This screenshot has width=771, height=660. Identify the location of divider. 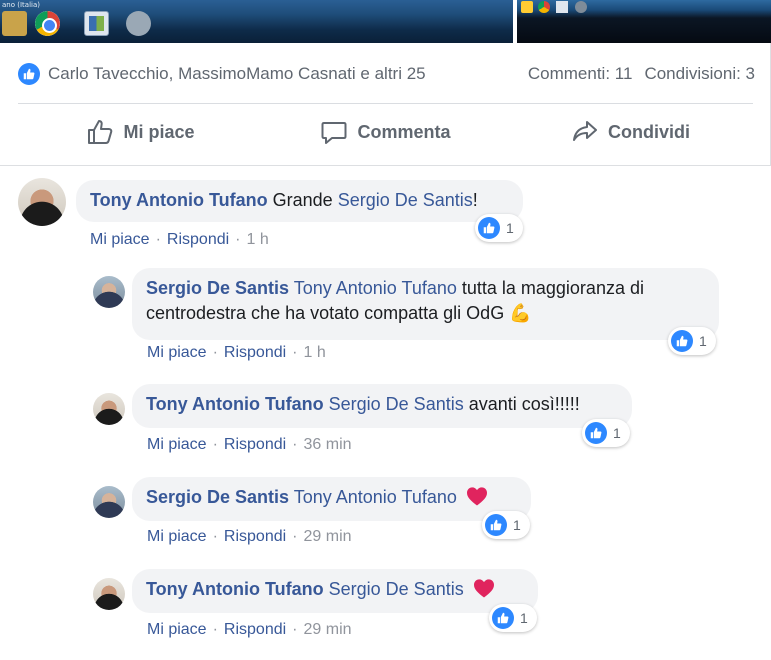
(385, 103).